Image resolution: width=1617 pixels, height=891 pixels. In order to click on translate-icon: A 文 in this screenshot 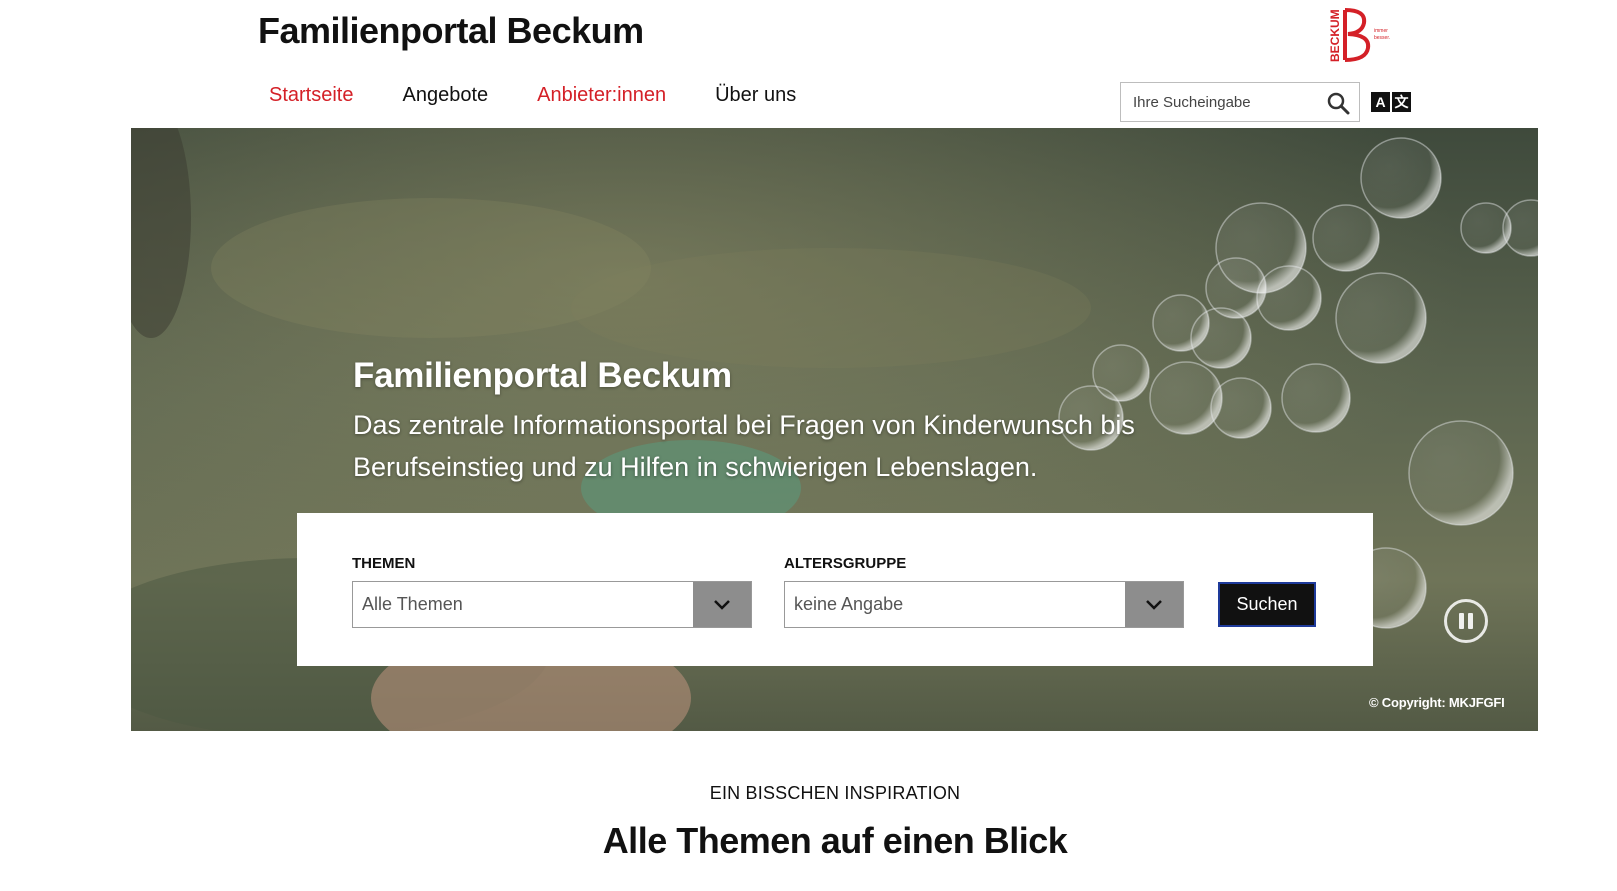, I will do `click(1391, 102)`.